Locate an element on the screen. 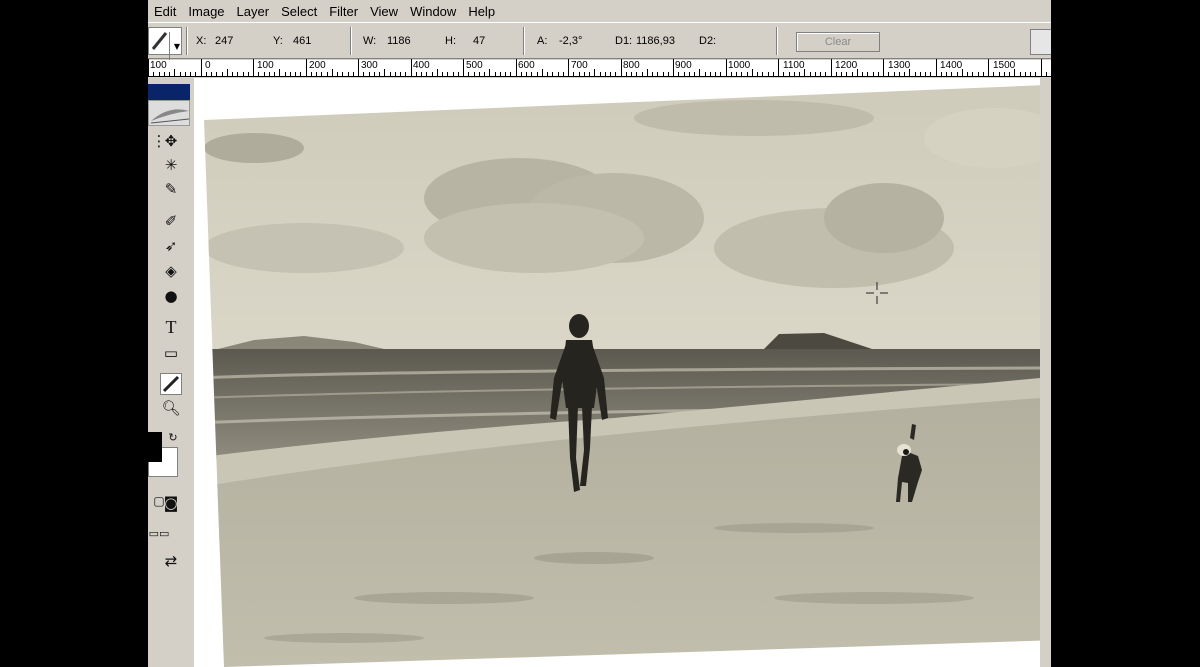 This screenshot has width=1200, height=667. photoshop-logo is located at coordinates (169, 113).